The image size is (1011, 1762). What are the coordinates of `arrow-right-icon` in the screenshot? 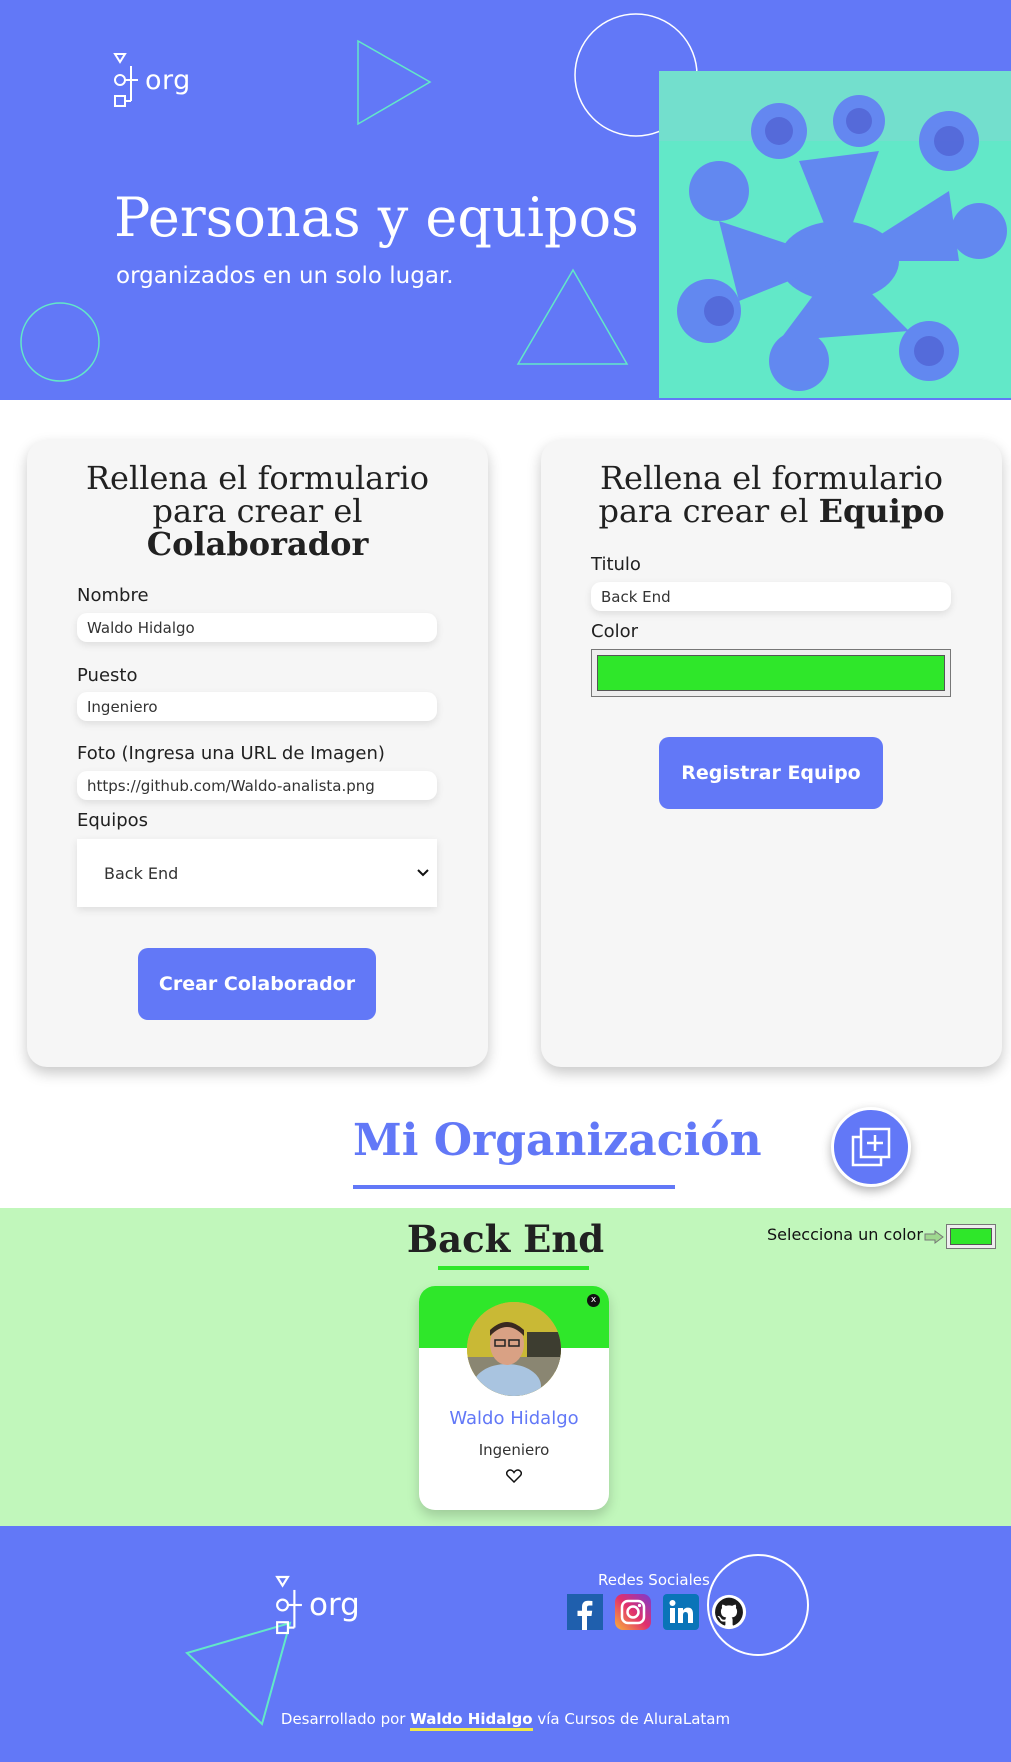 It's located at (934, 1237).